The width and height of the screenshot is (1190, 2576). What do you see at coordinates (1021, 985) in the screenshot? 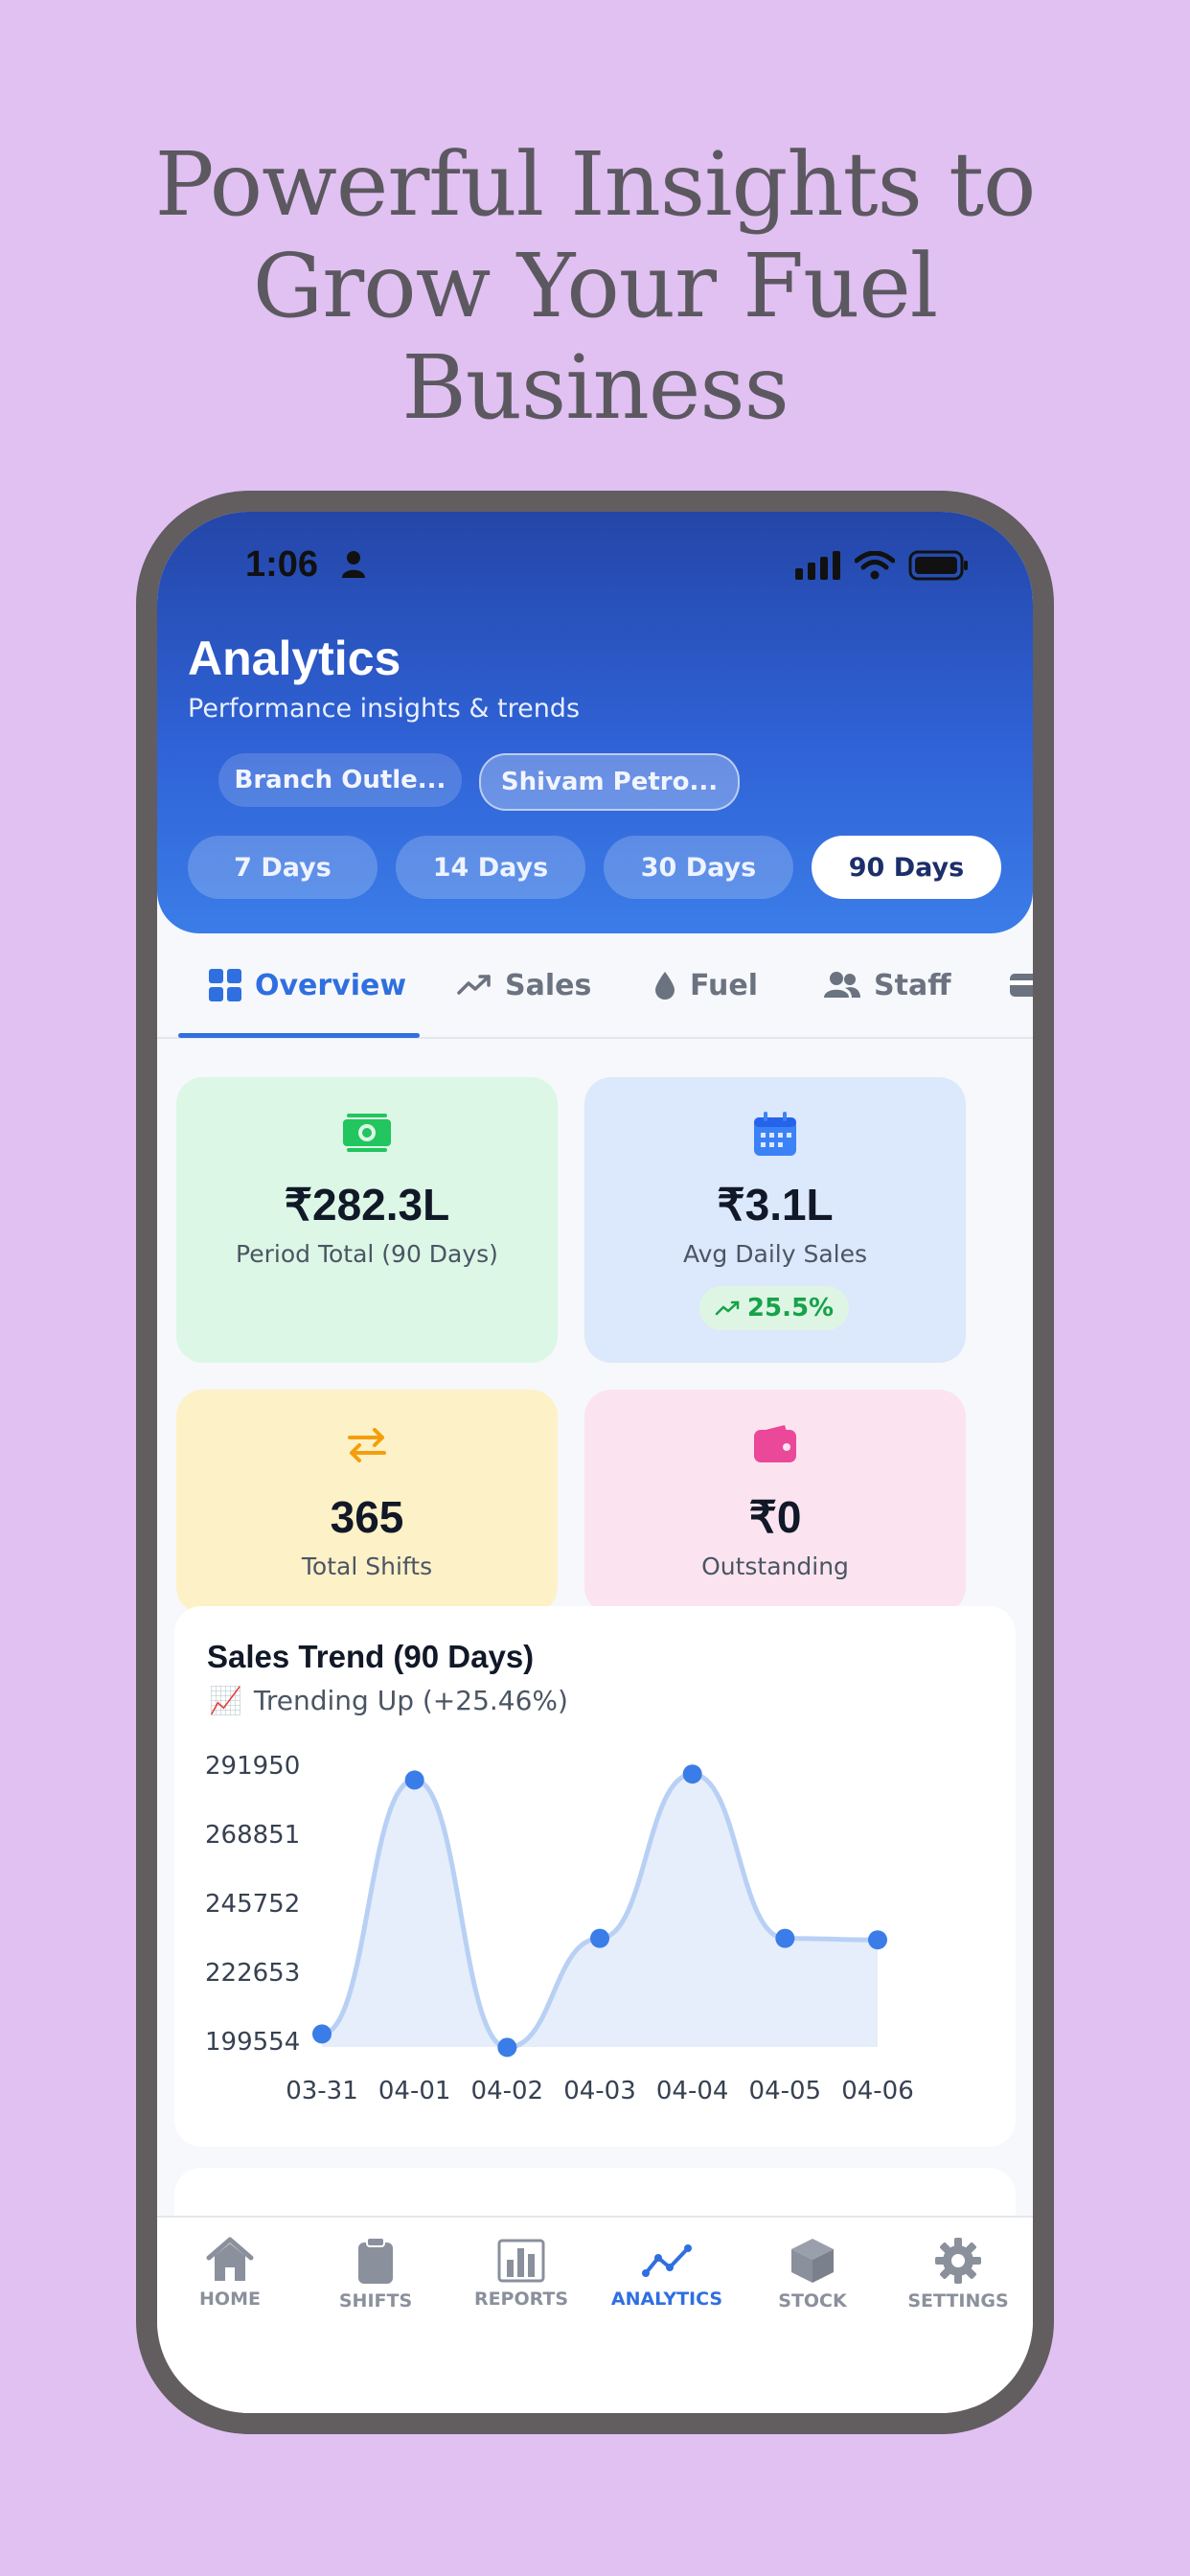
I see `card-icon` at bounding box center [1021, 985].